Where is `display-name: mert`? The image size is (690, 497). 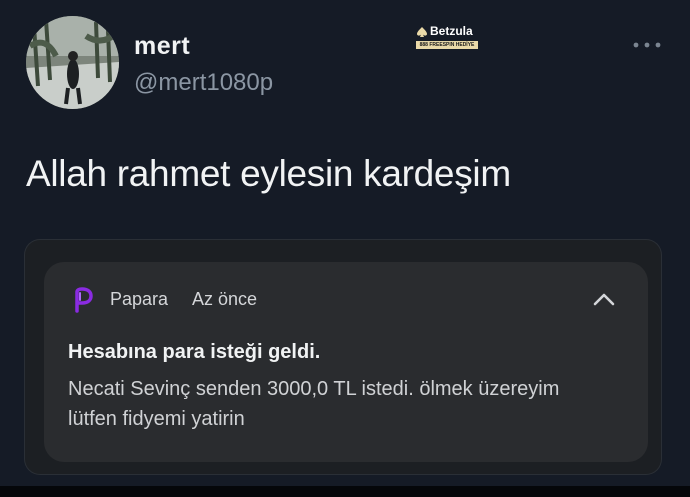
display-name: mert is located at coordinates (162, 46).